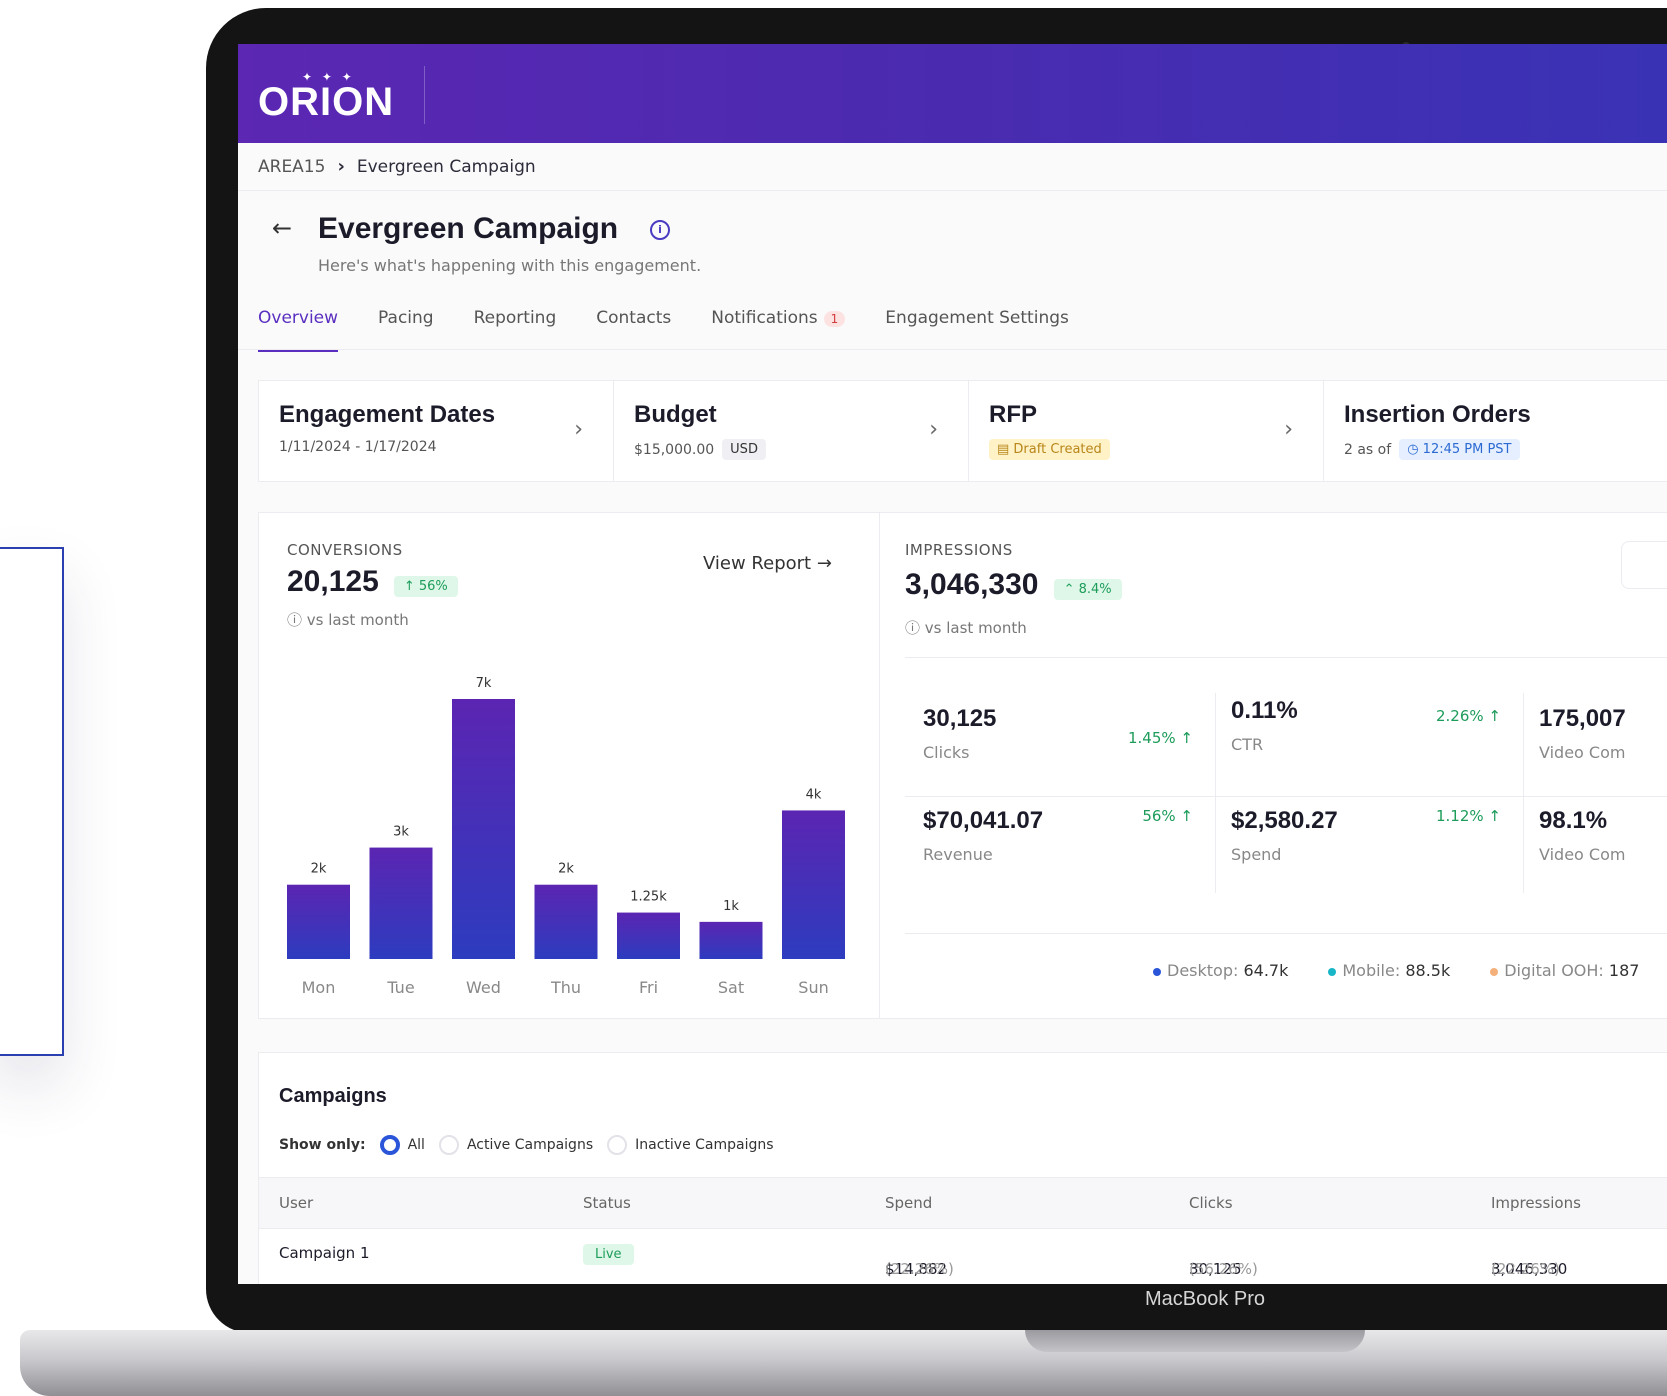  What do you see at coordinates (436, 431) in the screenshot?
I see `engagement-dates-card: Engagement Dates 1/11/2024 - 1/17/2024 ›` at bounding box center [436, 431].